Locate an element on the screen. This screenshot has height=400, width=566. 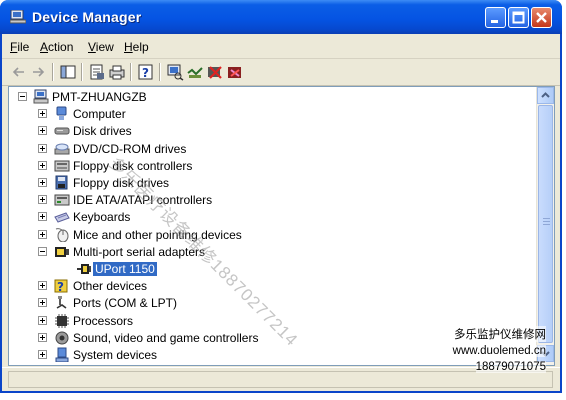
menu-file: File is located at coordinates (19, 47).